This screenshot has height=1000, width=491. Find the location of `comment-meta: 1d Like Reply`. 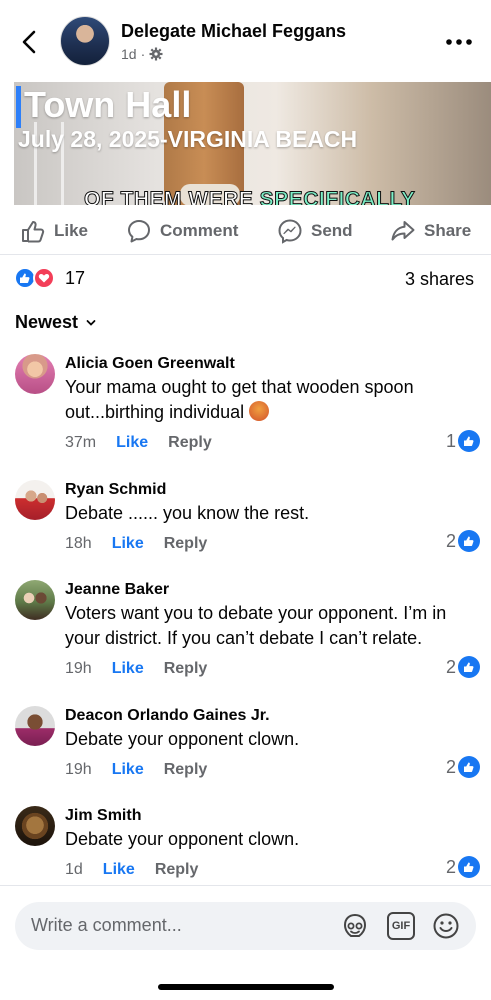

comment-meta: 1d Like Reply is located at coordinates (131, 870).